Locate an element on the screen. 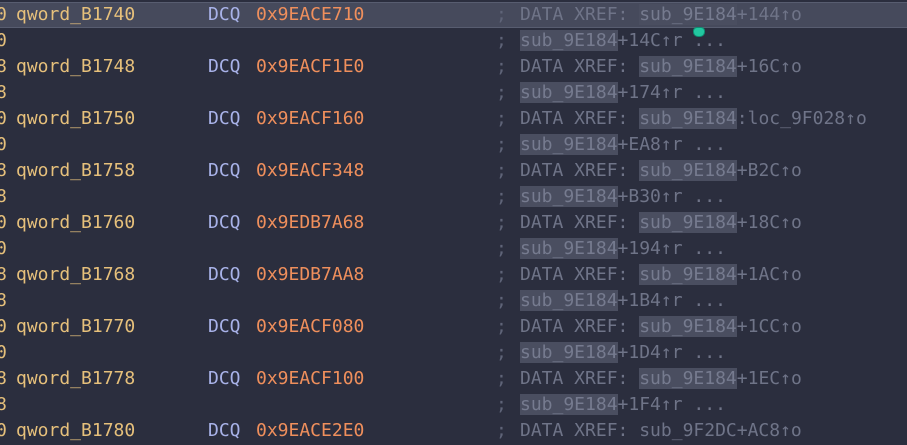 The height and width of the screenshot is (445, 907). address-fragment: 8 is located at coordinates (3, 196).